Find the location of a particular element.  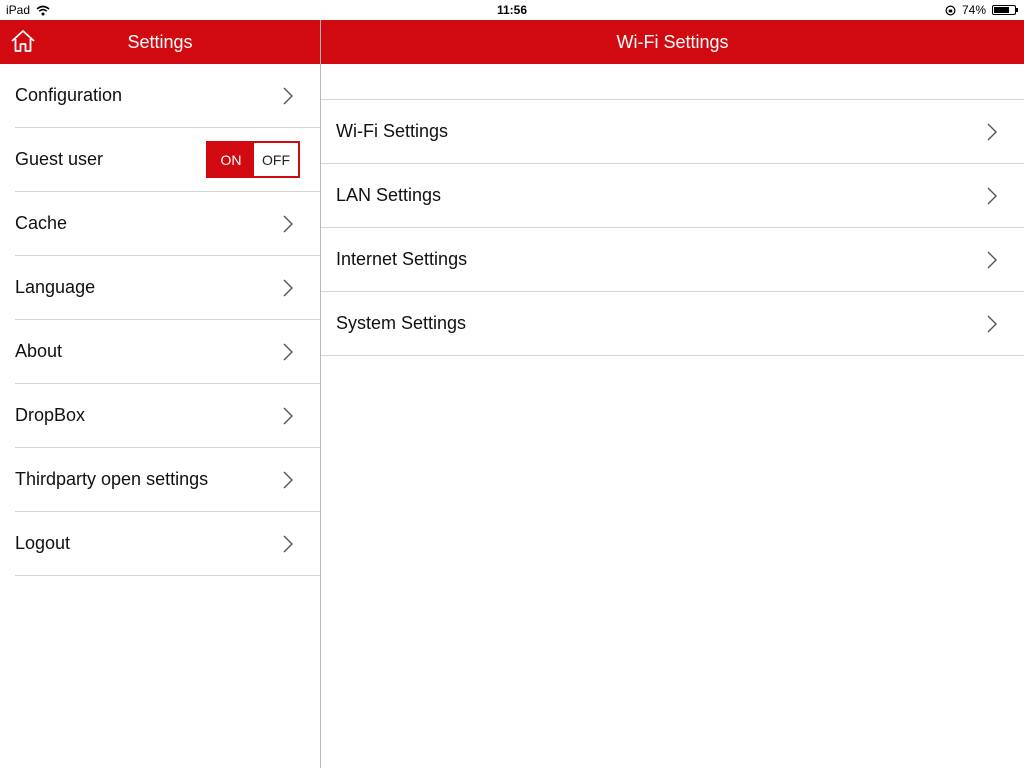

rotation-lock-icon is located at coordinates (950, 10).